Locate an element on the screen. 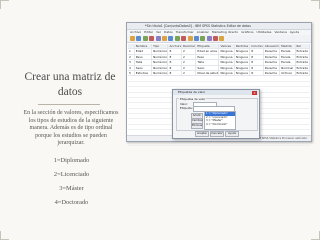 The height and width of the screenshot is (240, 320). label-label: Etiqueta: is located at coordinates (186, 108).